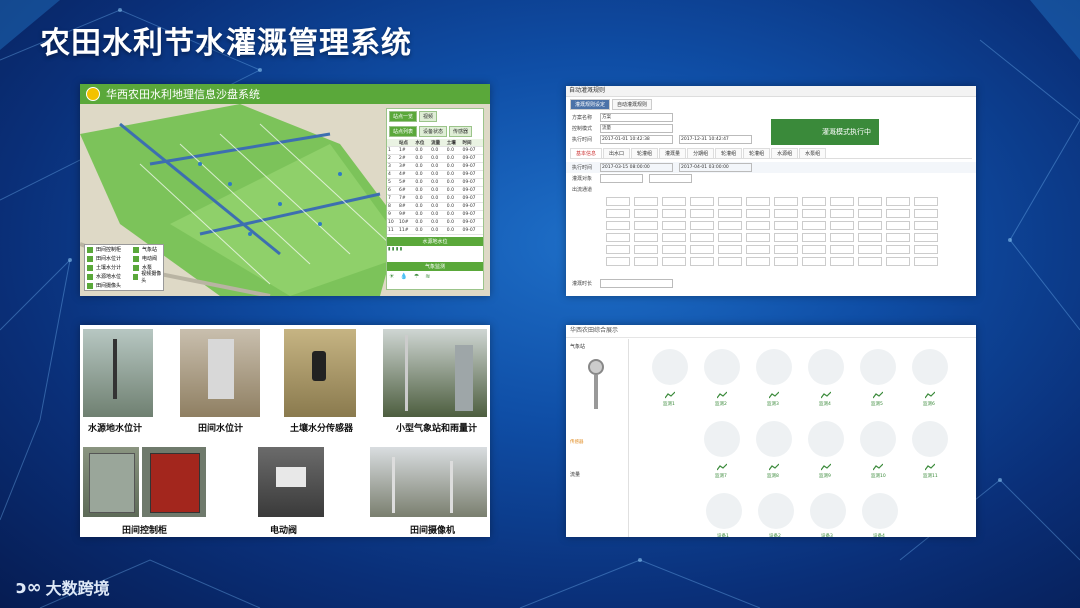 This screenshot has width=1080, height=608. I want to click on tab-rule-setting: 灌溉规则设定, so click(590, 104).